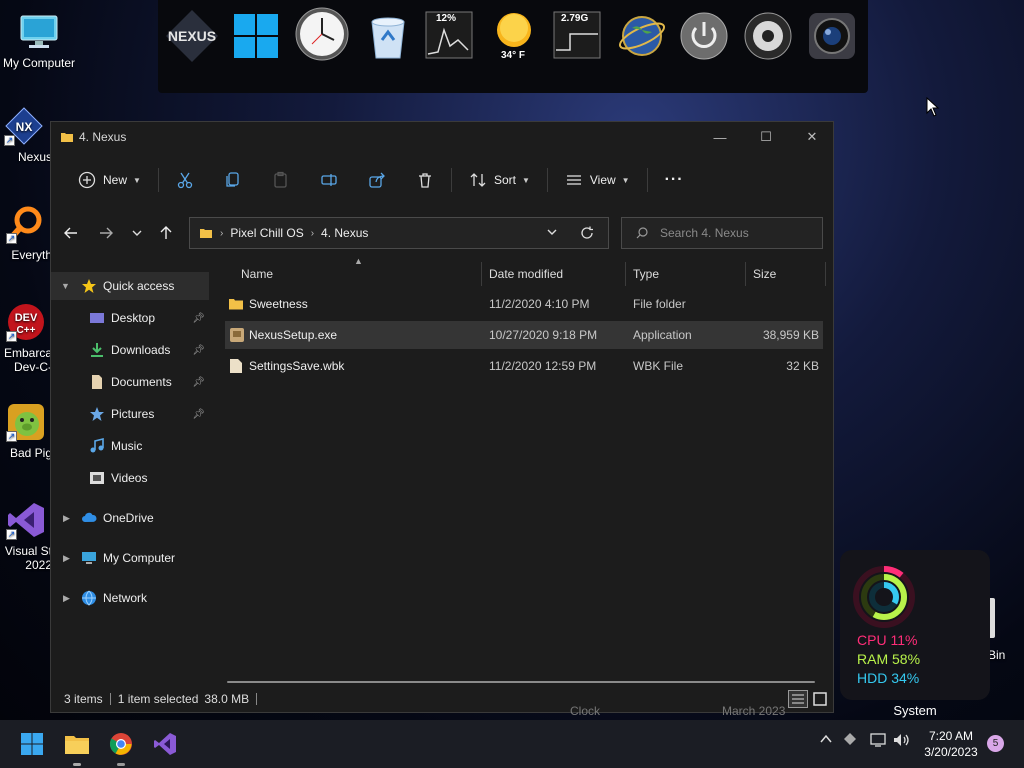 This screenshot has width=1024, height=768. I want to click on recent-locations-button, so click(137, 233).